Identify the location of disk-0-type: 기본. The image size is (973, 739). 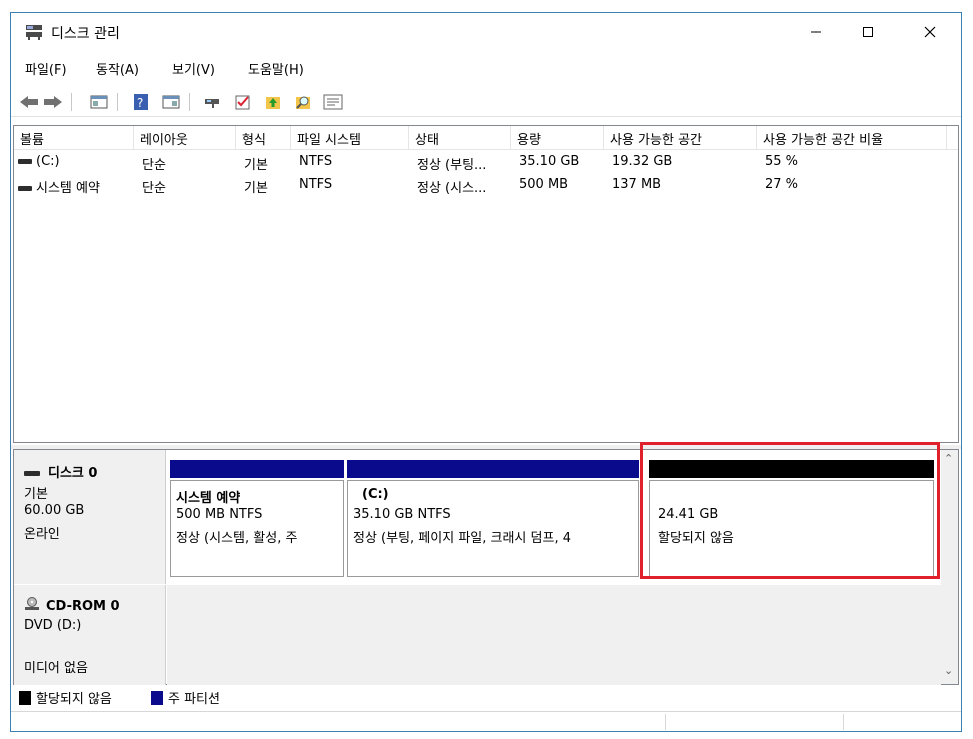
(36, 494).